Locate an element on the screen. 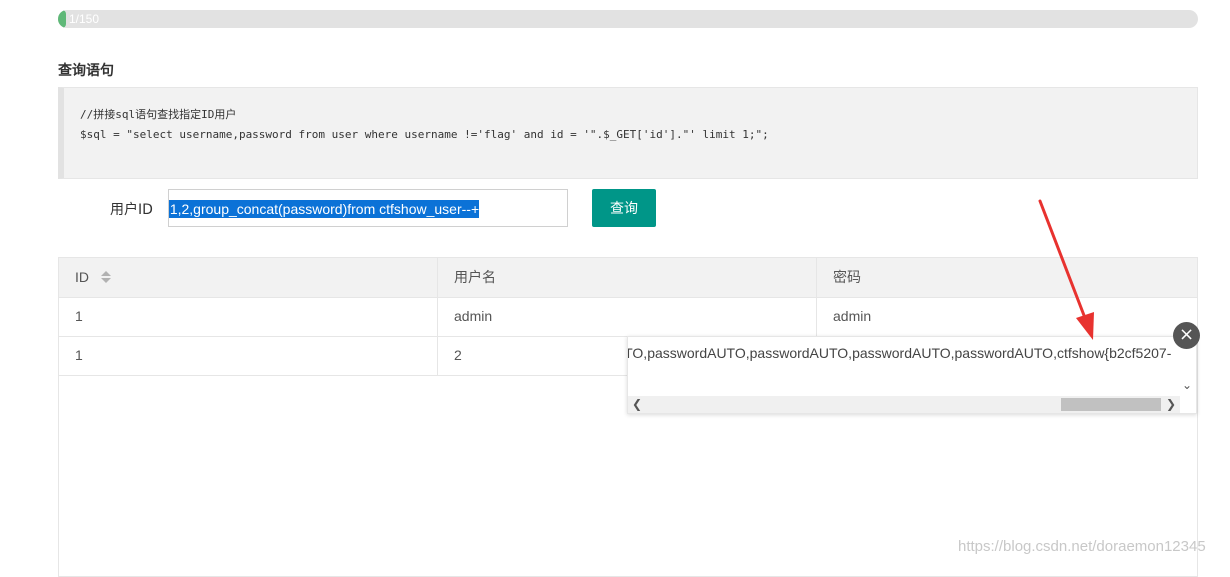 The width and height of the screenshot is (1230, 577). chevron-left-icon: ❮ is located at coordinates (637, 404).